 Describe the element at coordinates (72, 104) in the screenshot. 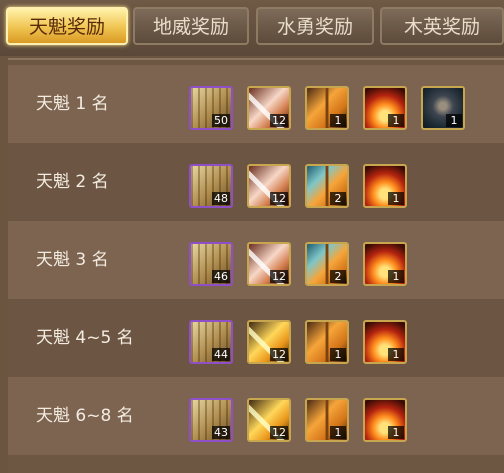

I see `rank-label: 天魁 1 名` at that location.